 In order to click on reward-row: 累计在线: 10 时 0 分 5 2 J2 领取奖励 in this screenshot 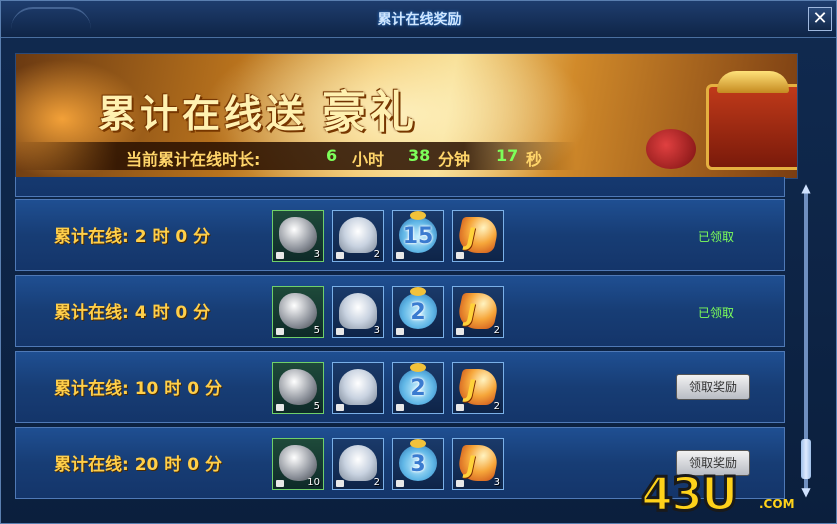, I will do `click(400, 387)`.